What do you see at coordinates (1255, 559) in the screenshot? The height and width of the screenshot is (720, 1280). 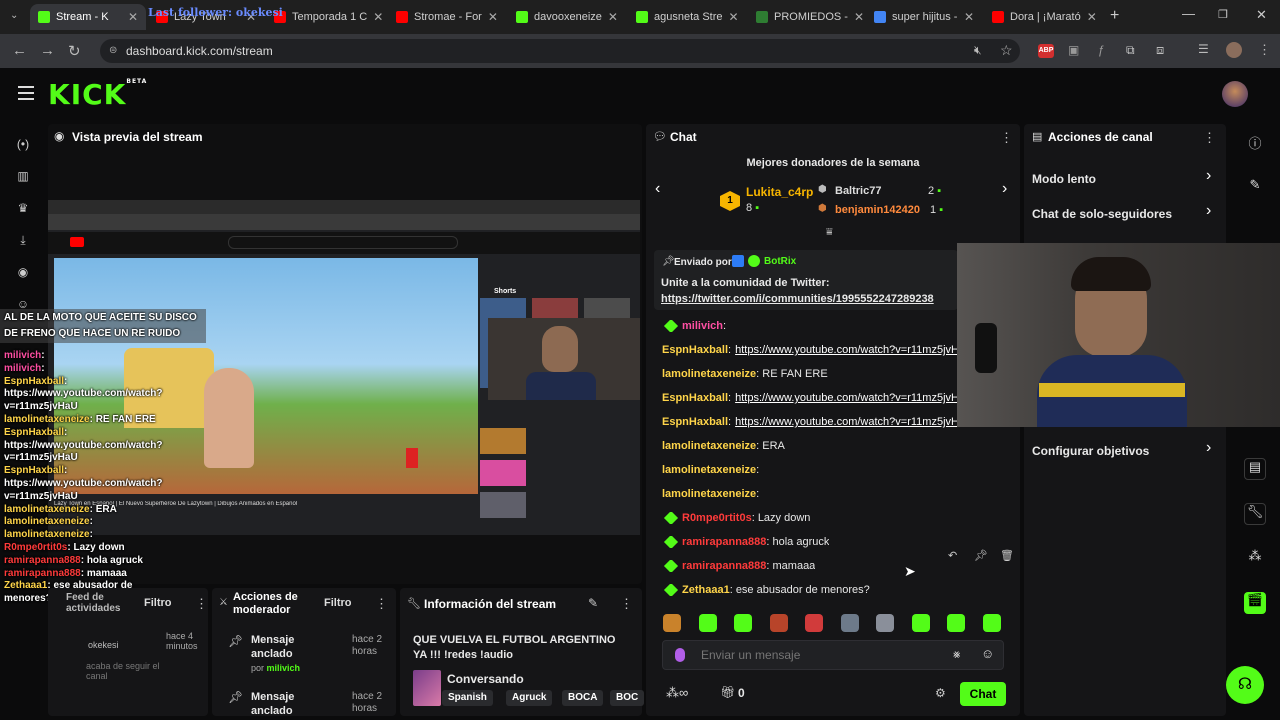 I see `nodes-icon: ⁂` at bounding box center [1255, 559].